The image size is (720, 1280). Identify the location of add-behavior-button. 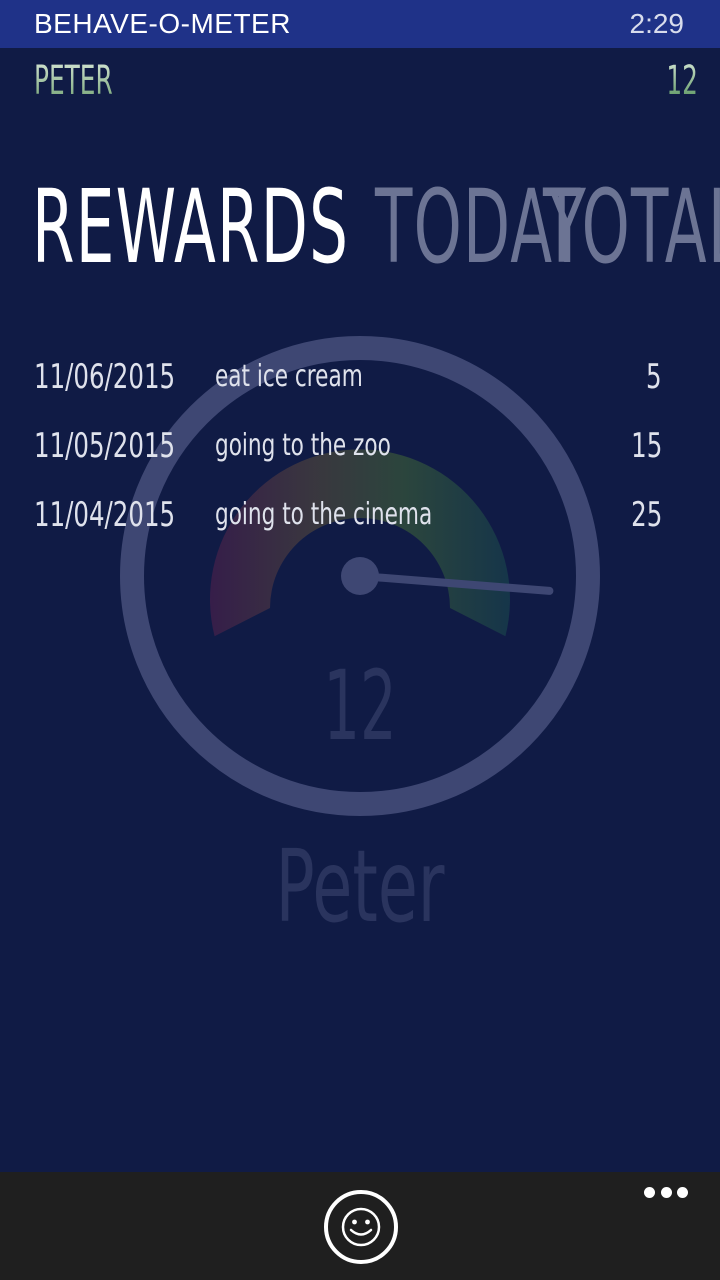
(361, 1227).